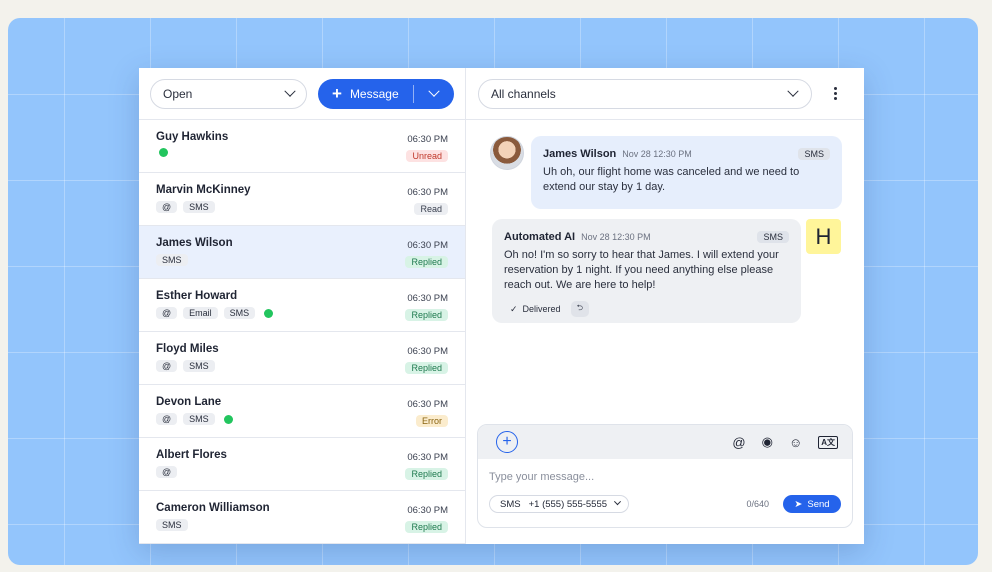  I want to click on message-options-button, so click(434, 91).